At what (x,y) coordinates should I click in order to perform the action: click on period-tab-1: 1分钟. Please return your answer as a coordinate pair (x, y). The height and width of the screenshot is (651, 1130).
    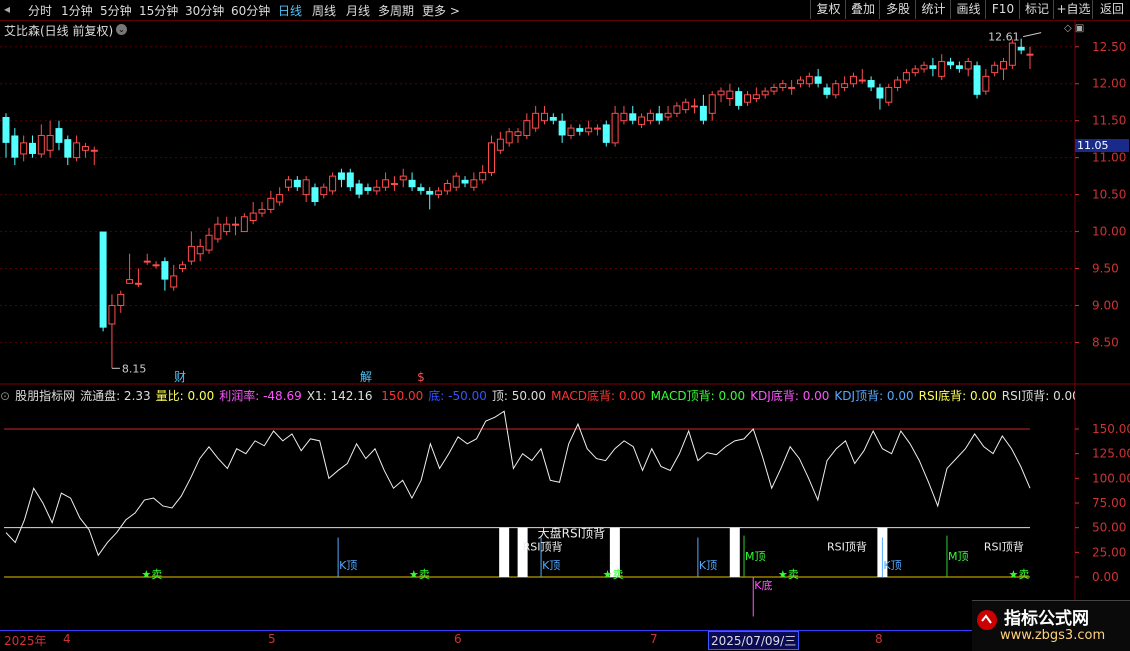
    Looking at the image, I should click on (77, 10).